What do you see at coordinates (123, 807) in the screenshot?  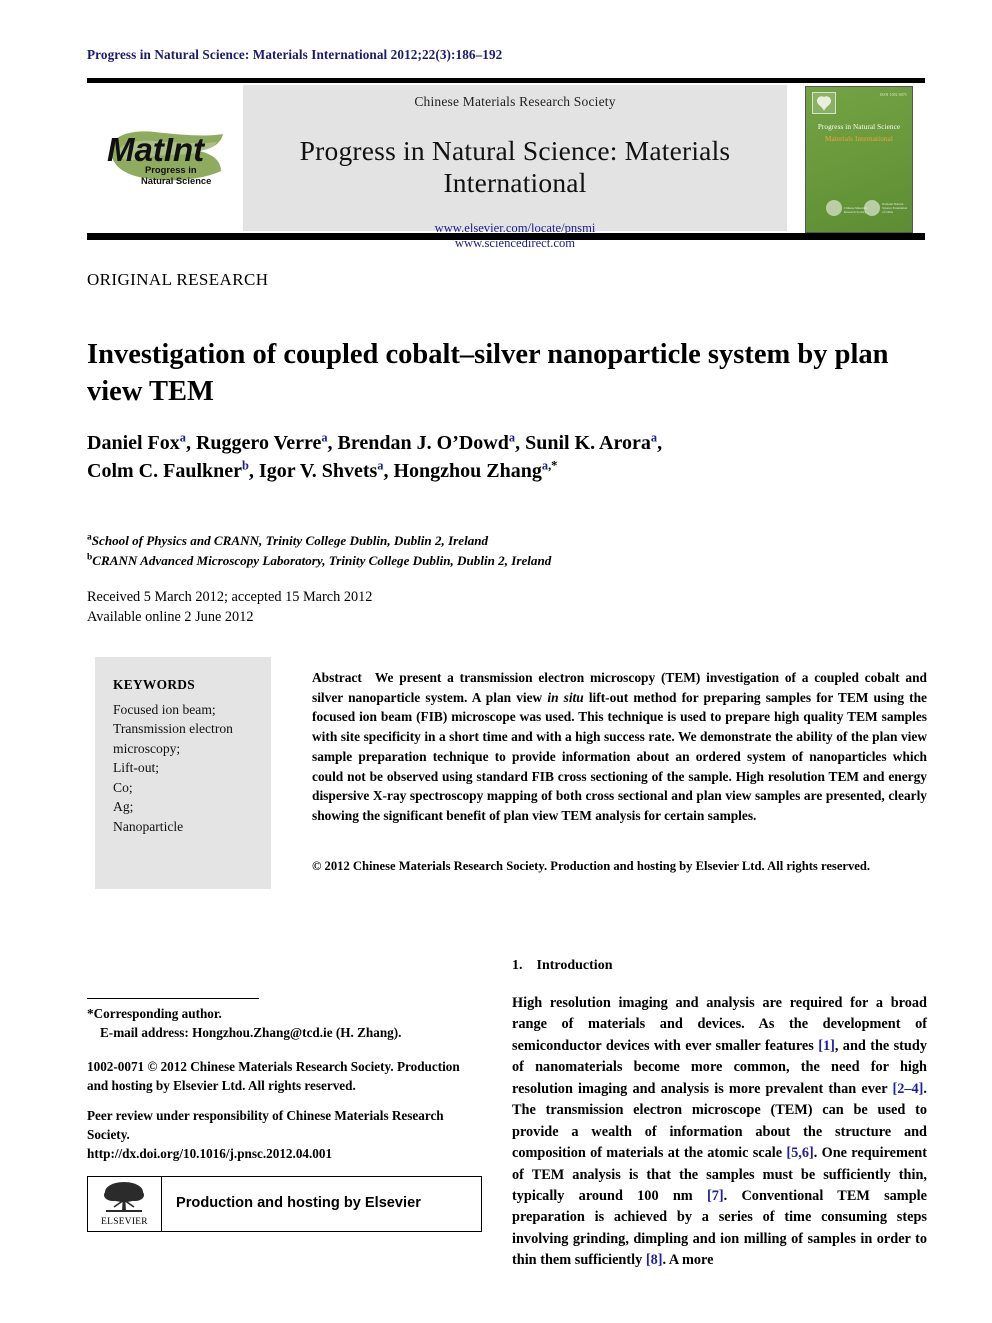 I see `keyword-item: Ag;` at bounding box center [123, 807].